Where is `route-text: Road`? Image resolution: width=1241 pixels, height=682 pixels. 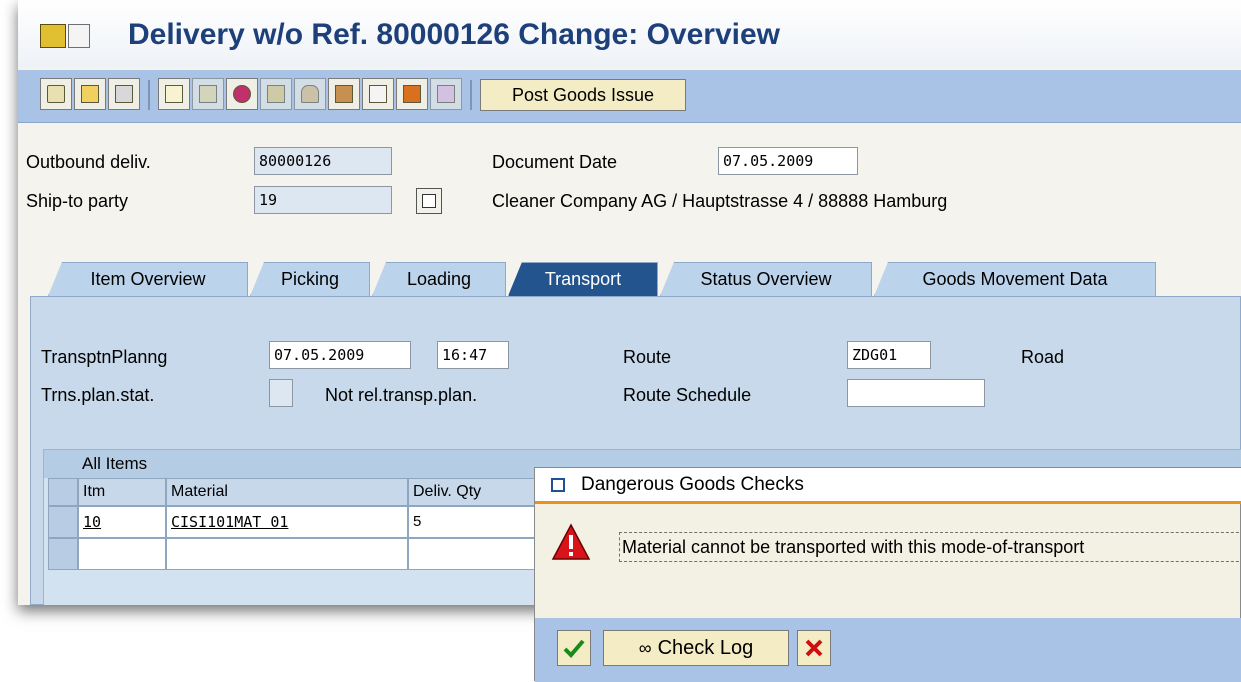
route-text: Road is located at coordinates (1043, 357).